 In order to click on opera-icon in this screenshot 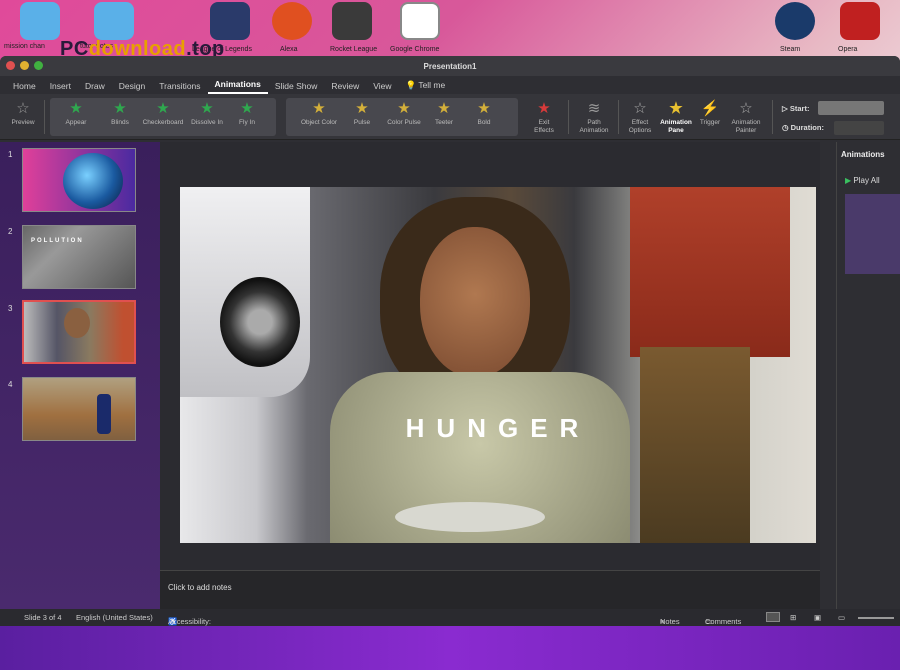, I will do `click(860, 21)`.